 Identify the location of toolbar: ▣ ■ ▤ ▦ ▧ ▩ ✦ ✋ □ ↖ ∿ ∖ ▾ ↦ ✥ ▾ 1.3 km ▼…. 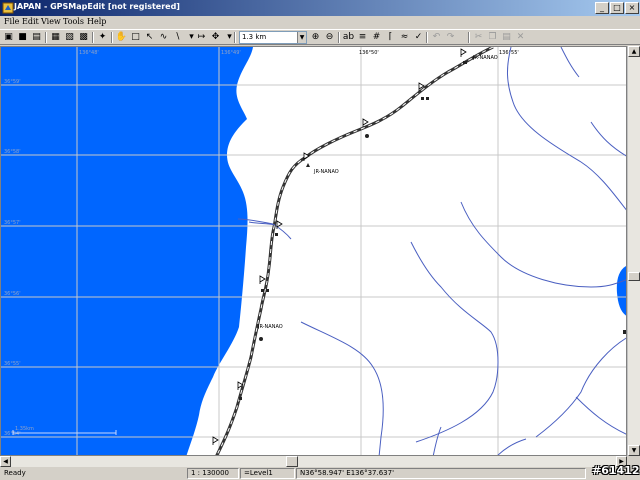
(320, 37).